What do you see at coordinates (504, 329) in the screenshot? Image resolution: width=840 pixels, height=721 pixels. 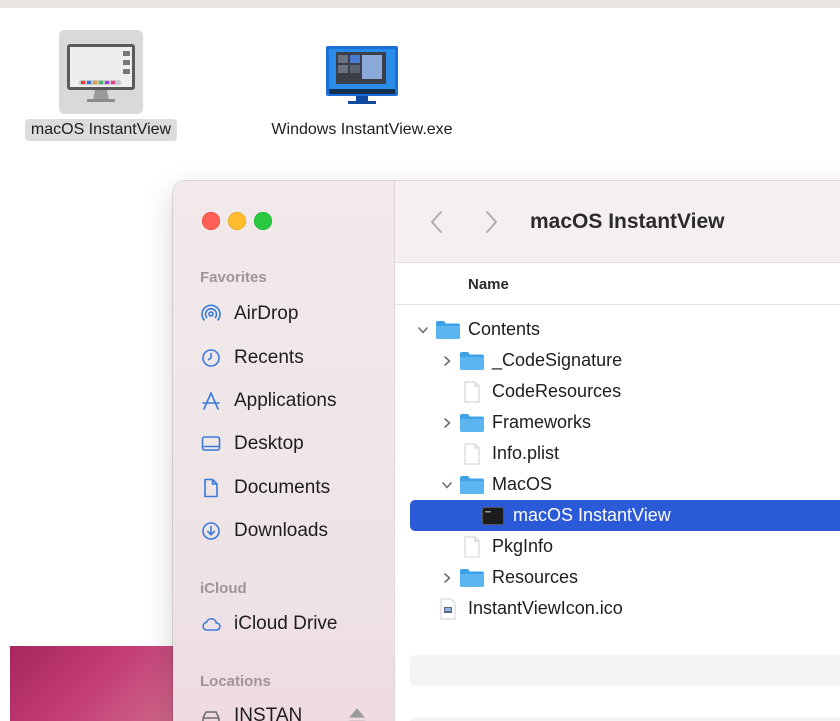 I see `item-name: Contents` at bounding box center [504, 329].